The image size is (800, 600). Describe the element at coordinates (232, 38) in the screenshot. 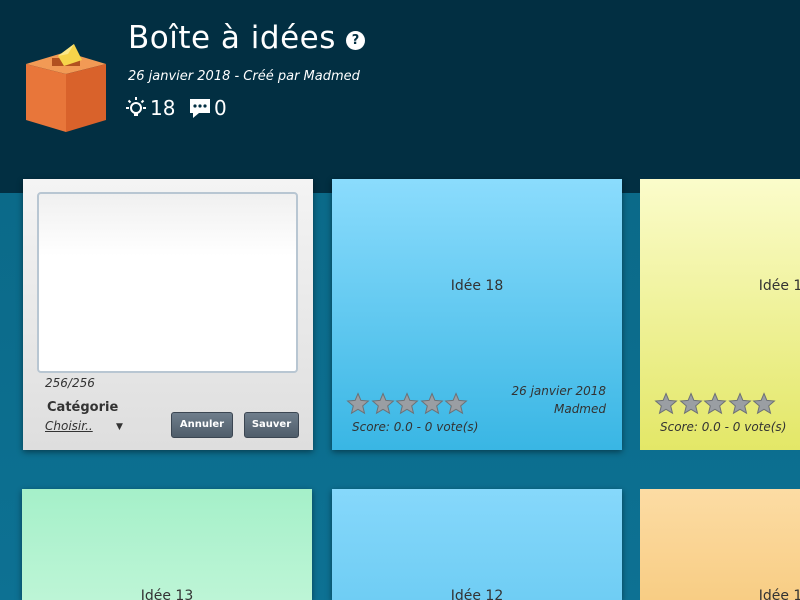

I see `page-title: Boîte à idées` at that location.